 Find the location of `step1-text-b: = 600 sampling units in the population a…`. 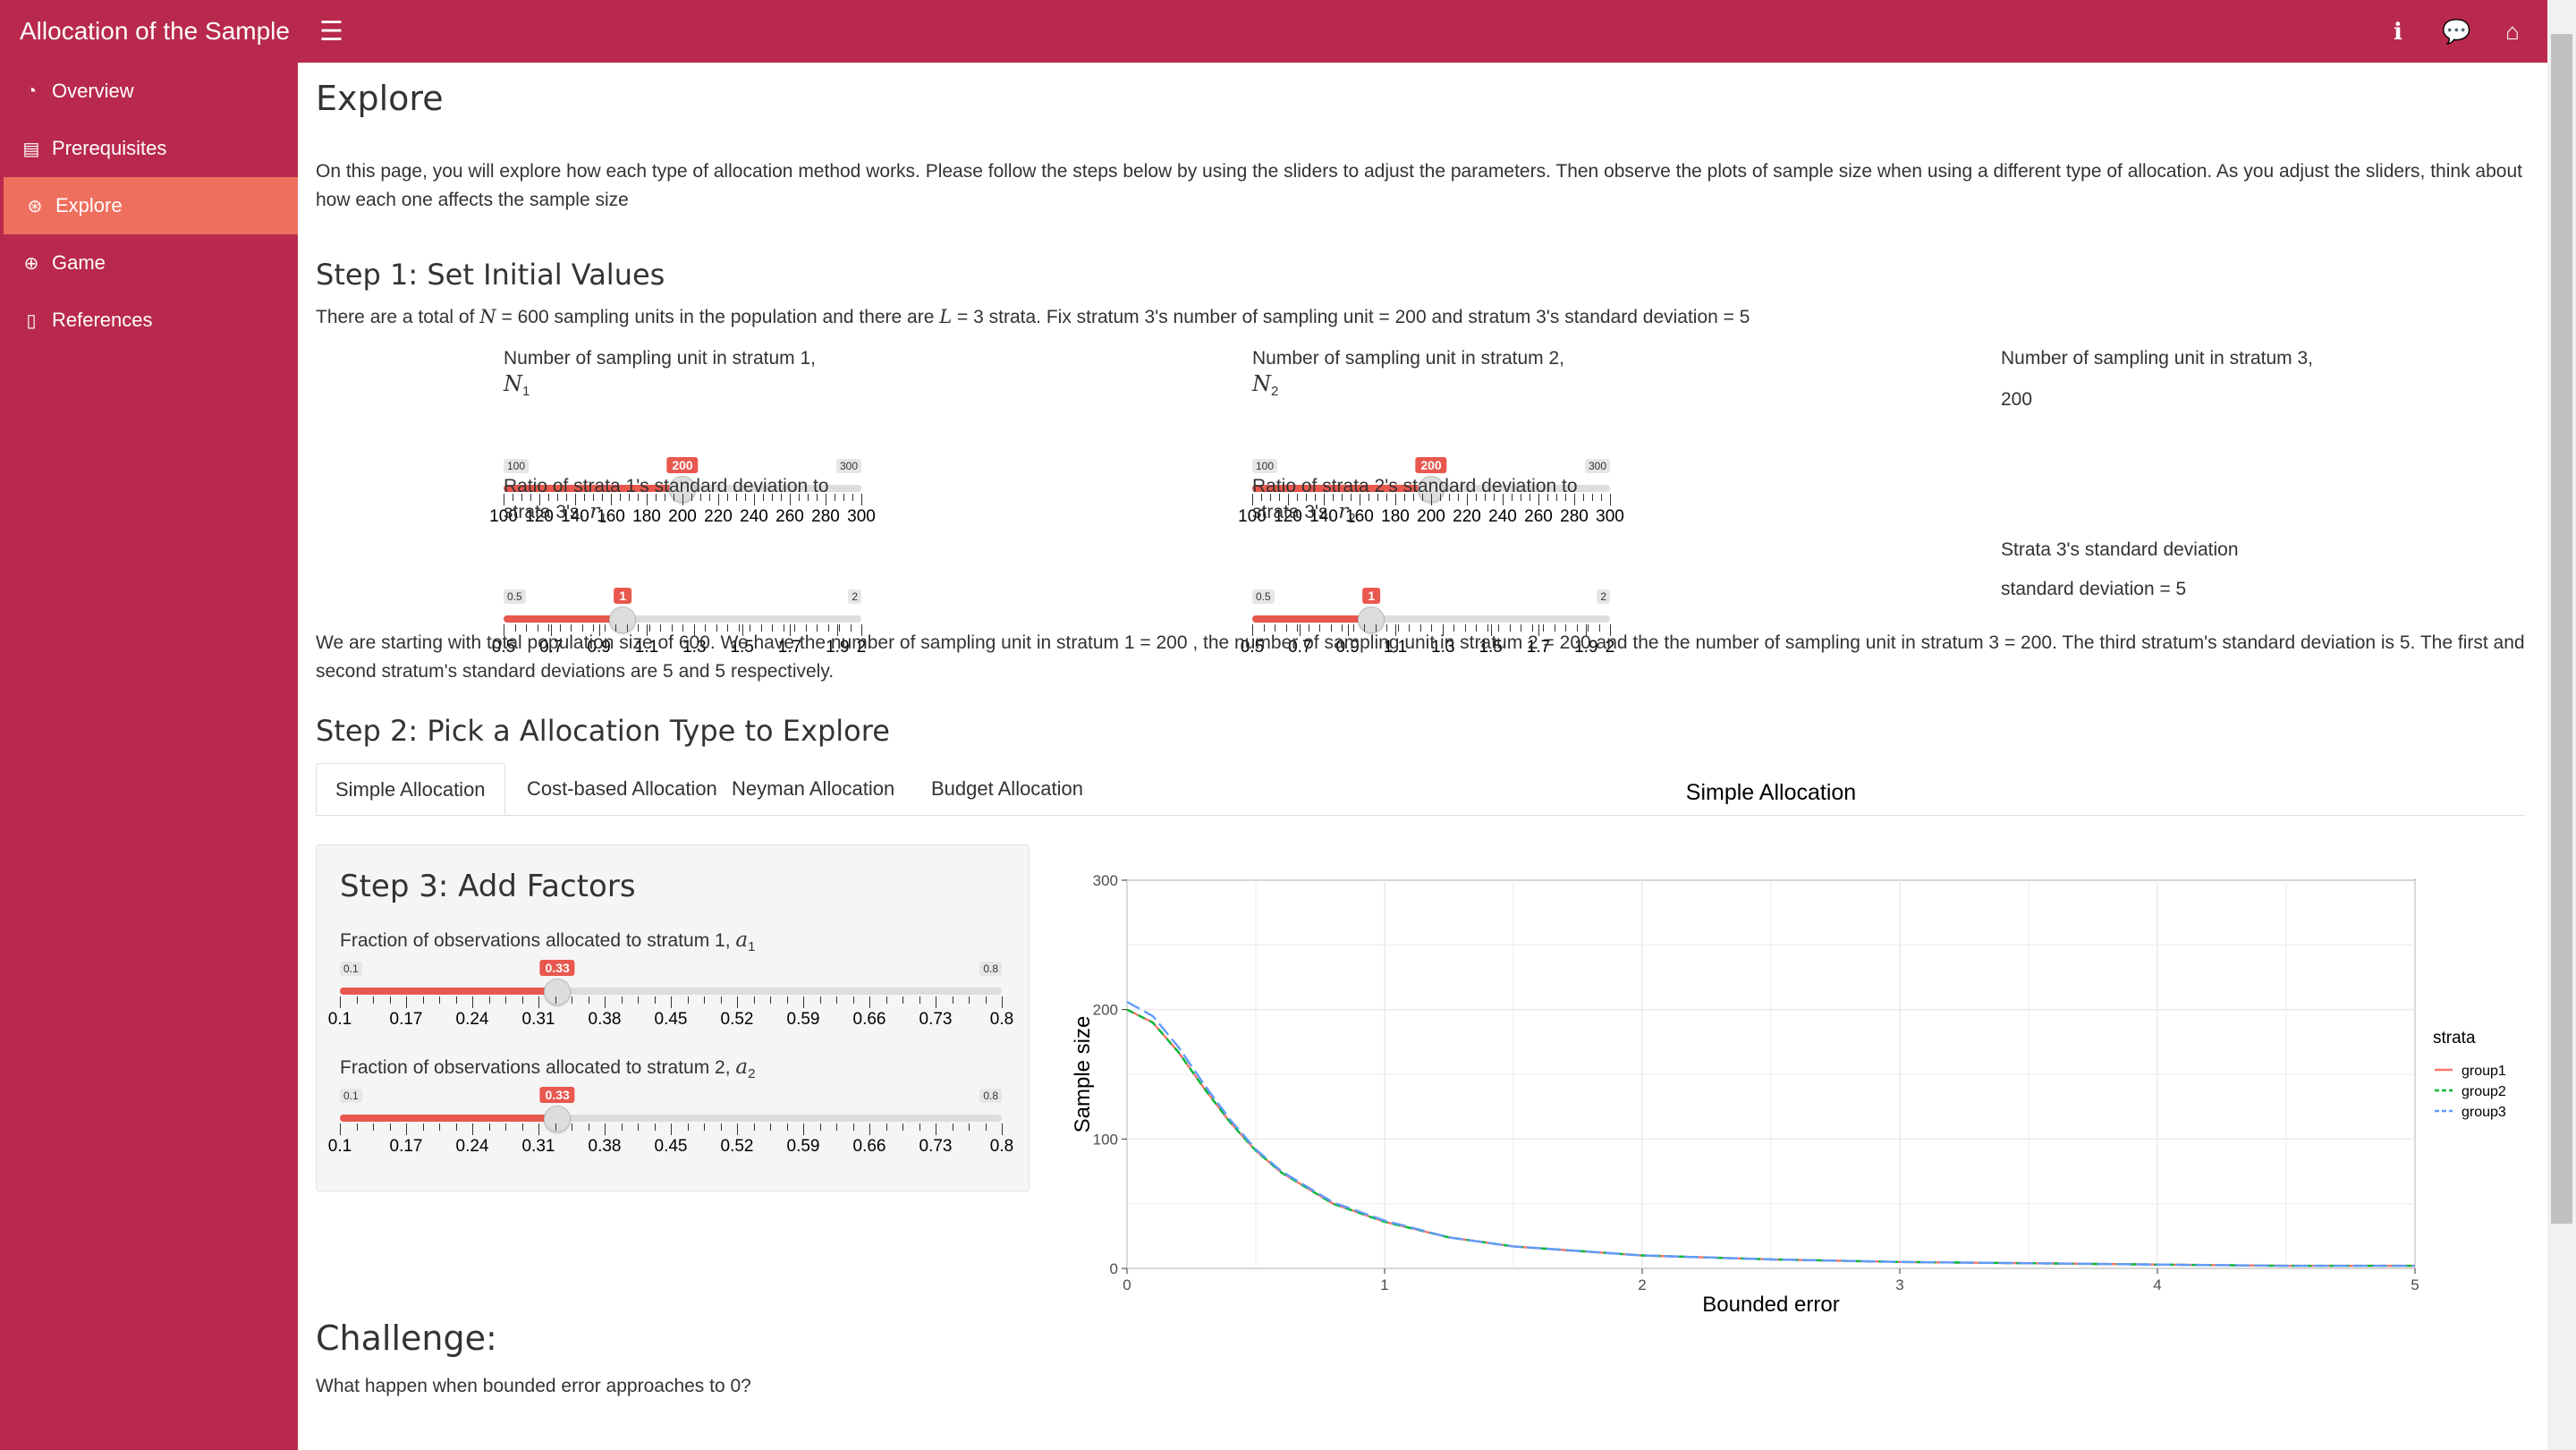

step1-text-b: = 600 sampling units in the population a… is located at coordinates (718, 317).